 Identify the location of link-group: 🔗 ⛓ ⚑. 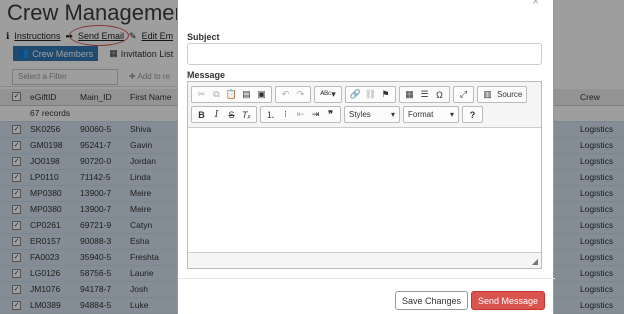
(370, 94).